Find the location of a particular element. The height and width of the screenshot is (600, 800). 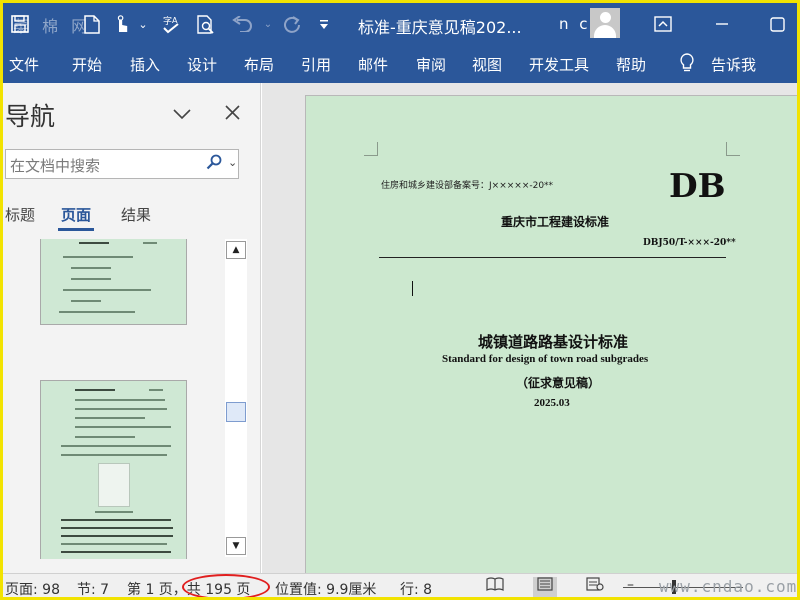

ribbon-display-options-icon is located at coordinates (663, 24).